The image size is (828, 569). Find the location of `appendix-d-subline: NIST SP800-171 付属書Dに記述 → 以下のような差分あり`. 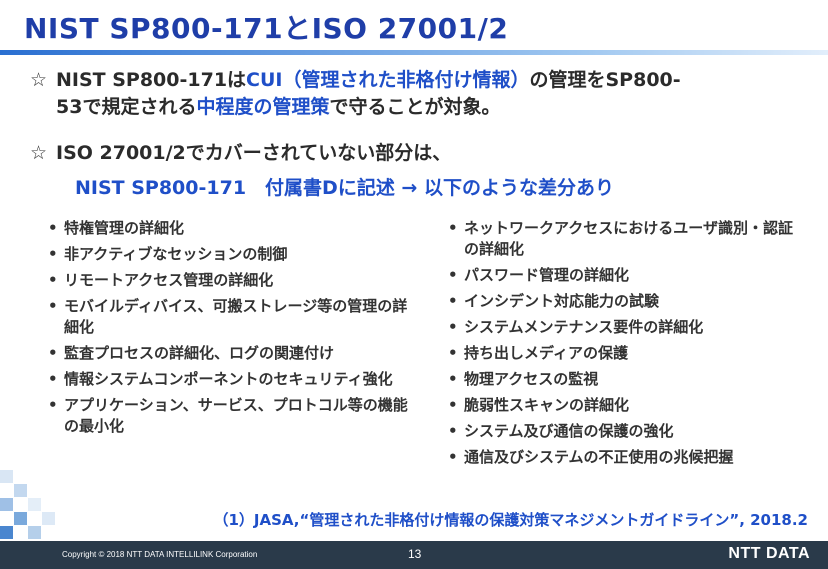

appendix-d-subline: NIST SP800-171 付属書Dに記述 → 以下のような差分あり is located at coordinates (344, 188).